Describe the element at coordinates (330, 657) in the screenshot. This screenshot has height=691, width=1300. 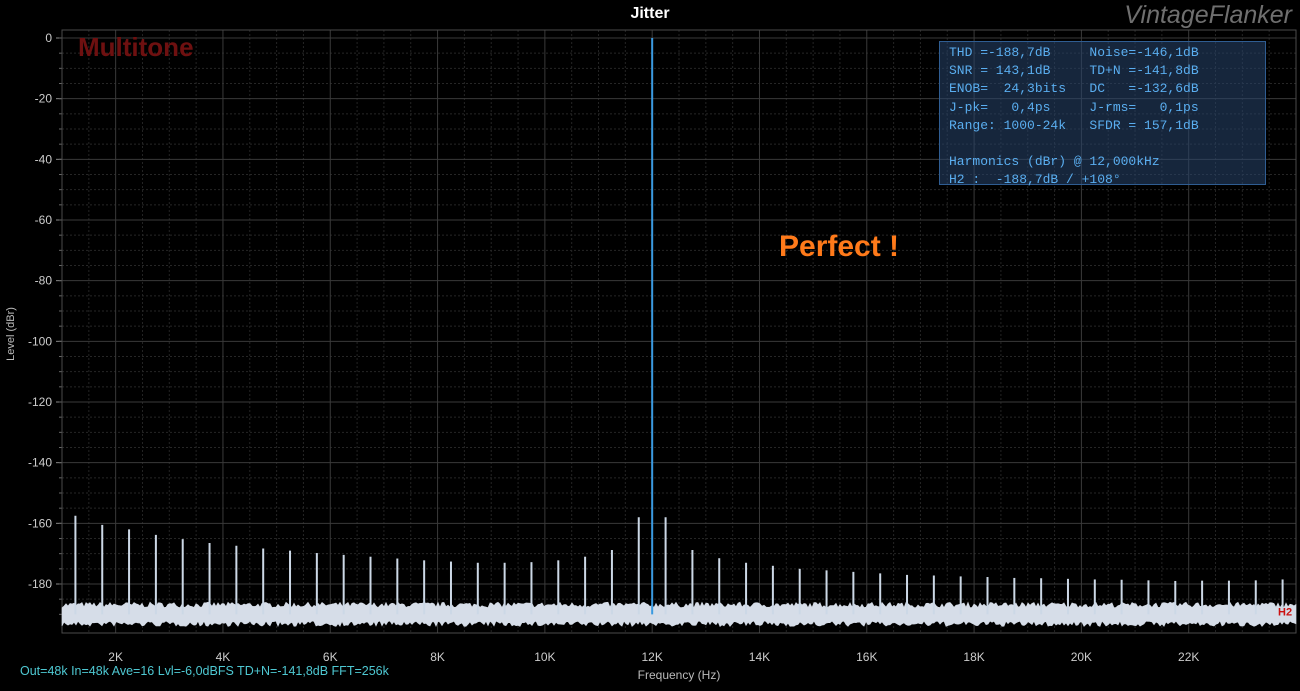
I see `x-tick-label: 6K` at that location.